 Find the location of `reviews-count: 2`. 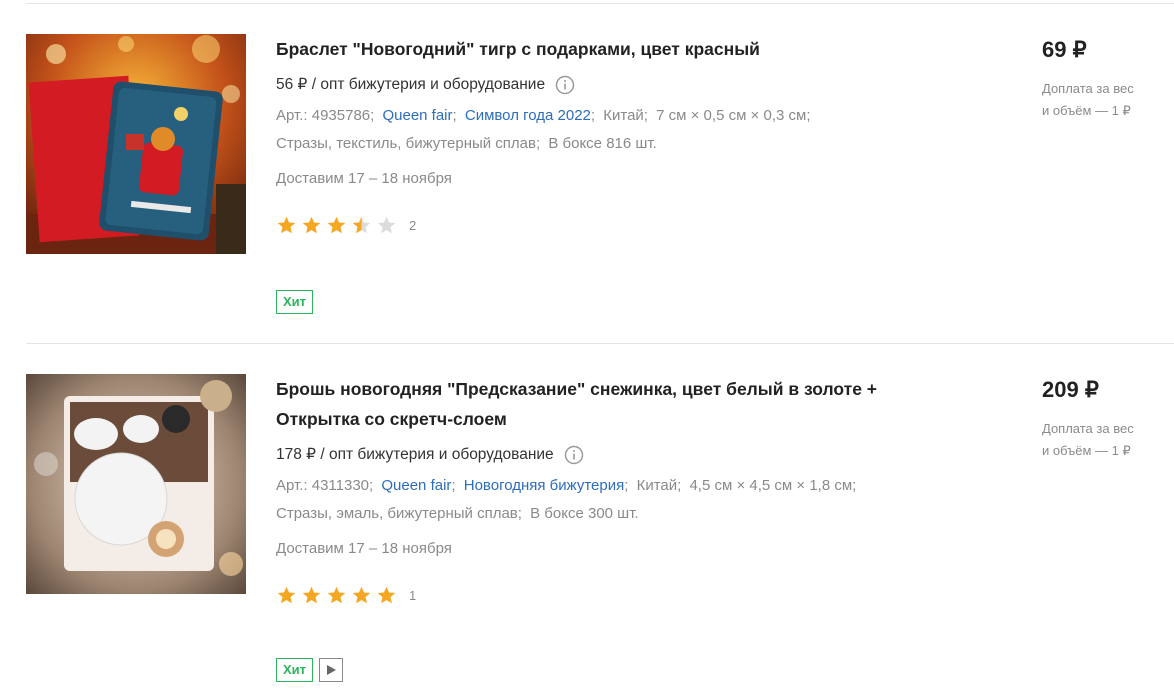

reviews-count: 2 is located at coordinates (412, 225).